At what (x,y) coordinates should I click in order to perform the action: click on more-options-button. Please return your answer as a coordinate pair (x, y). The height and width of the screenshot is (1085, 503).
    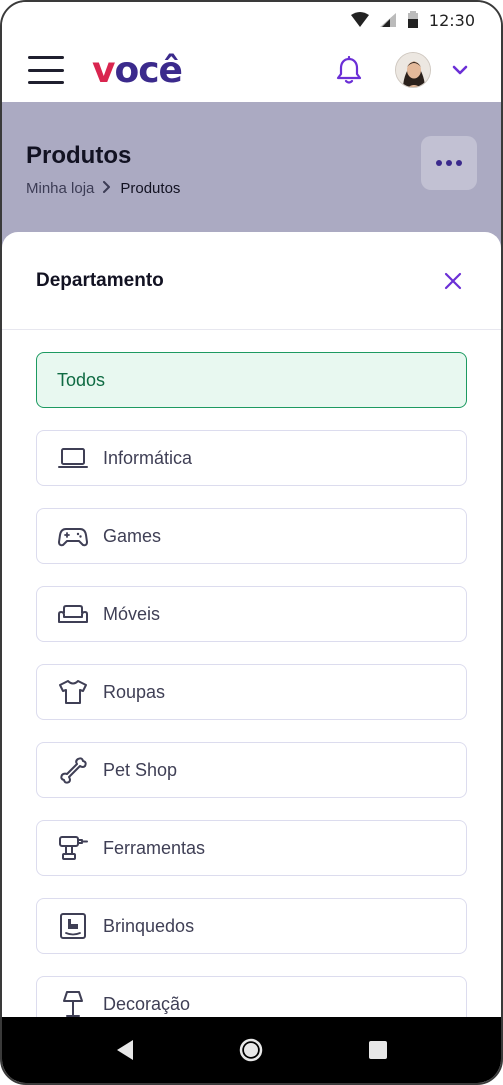
    Looking at the image, I should click on (449, 163).